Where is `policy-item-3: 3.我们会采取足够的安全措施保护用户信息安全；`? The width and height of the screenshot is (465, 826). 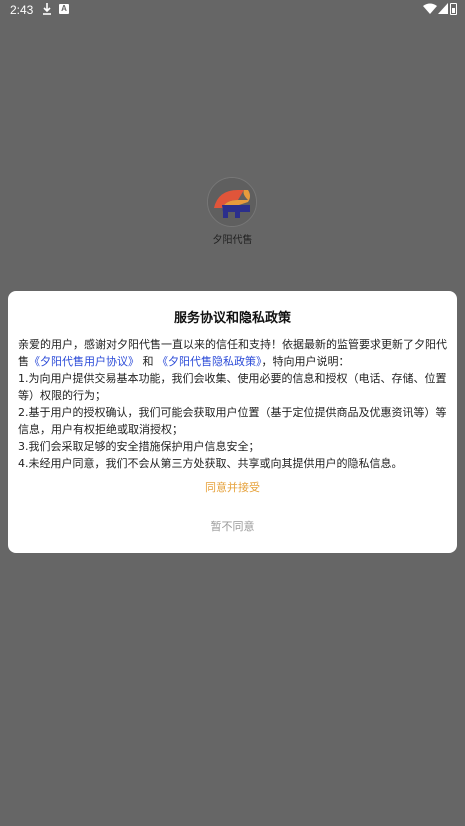
policy-item-3: 3.我们会采取足够的安全措施保护用户信息安全； is located at coordinates (139, 446).